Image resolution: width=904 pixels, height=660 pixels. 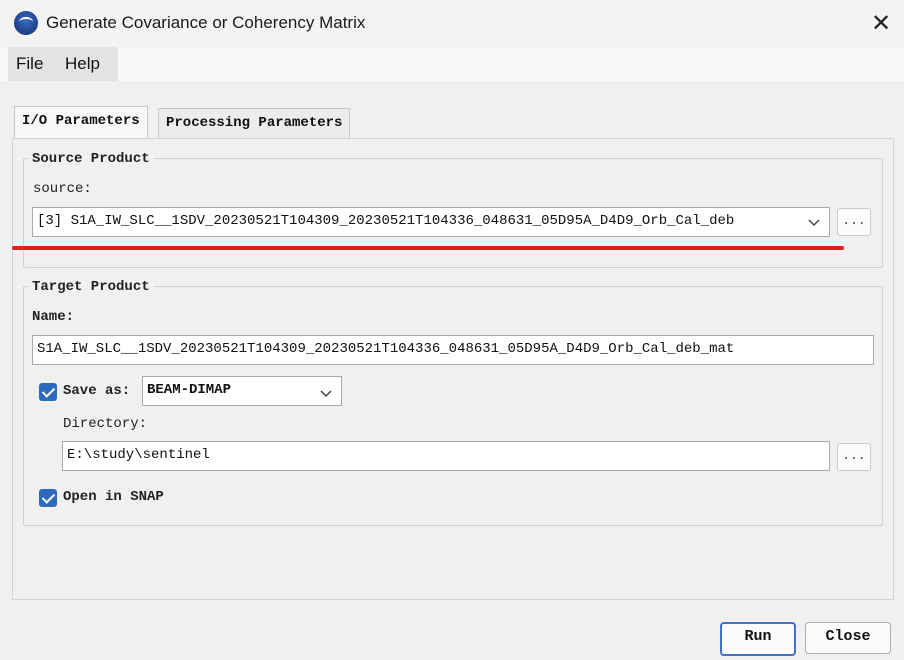 What do you see at coordinates (105, 424) in the screenshot?
I see `directory-label: Directory:` at bounding box center [105, 424].